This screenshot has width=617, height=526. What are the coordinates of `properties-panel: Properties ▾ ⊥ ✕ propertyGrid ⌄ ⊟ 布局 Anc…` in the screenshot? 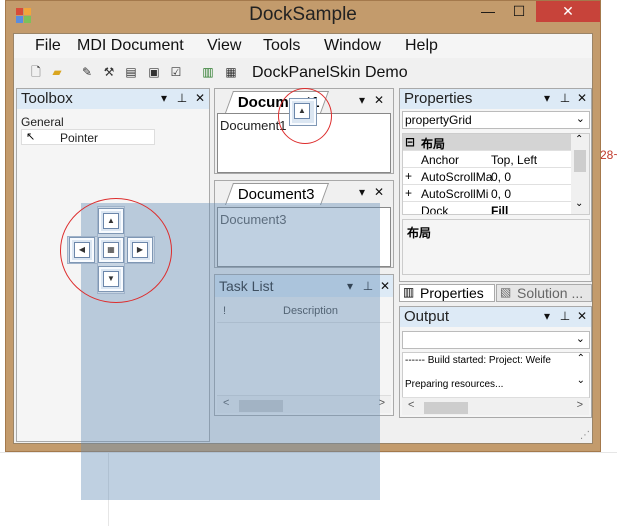 It's located at (495, 185).